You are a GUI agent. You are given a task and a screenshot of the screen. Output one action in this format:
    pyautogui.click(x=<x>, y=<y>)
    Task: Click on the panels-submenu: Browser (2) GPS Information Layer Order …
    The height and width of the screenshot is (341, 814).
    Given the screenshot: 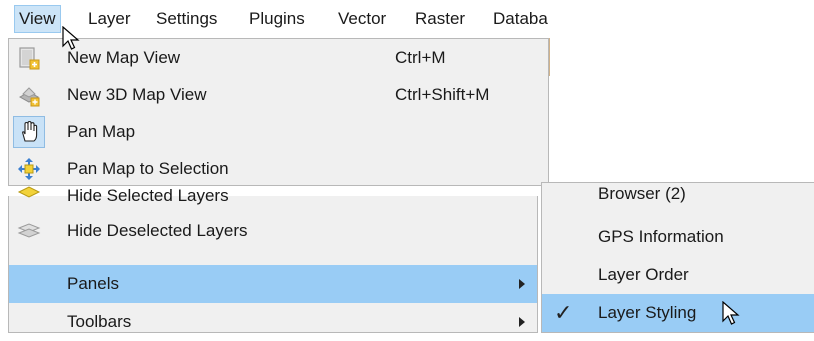 What is the action you would take?
    pyautogui.click(x=677, y=257)
    